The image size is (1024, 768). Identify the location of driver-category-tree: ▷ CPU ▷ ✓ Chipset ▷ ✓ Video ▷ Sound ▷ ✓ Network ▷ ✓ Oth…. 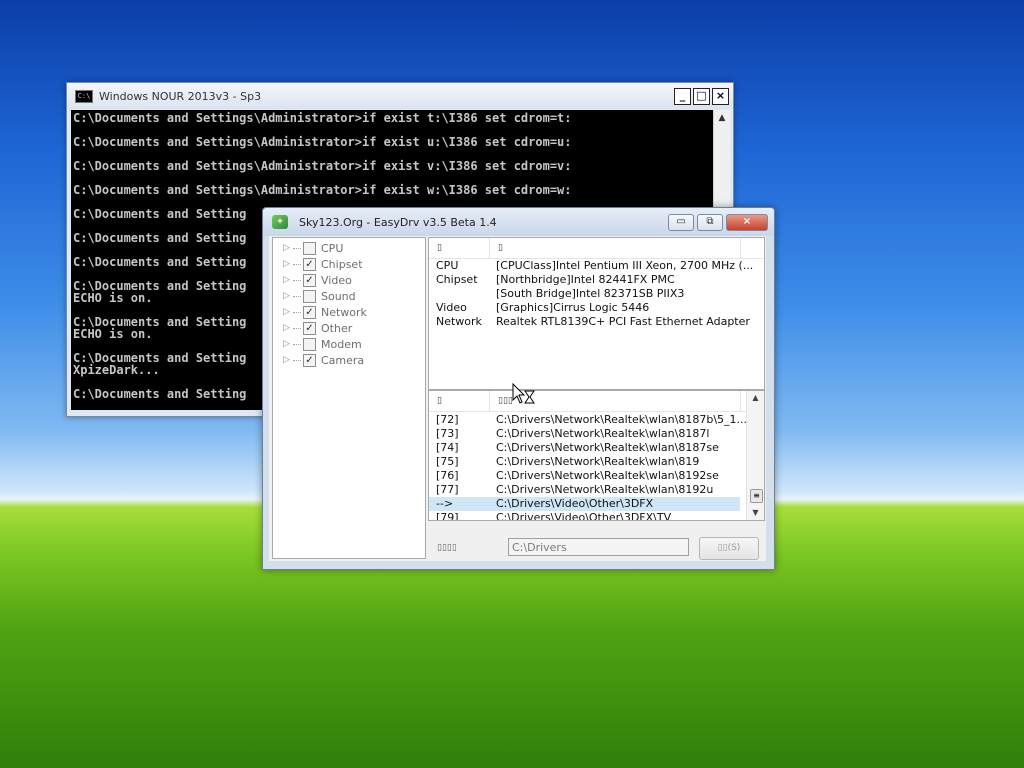
(349, 398).